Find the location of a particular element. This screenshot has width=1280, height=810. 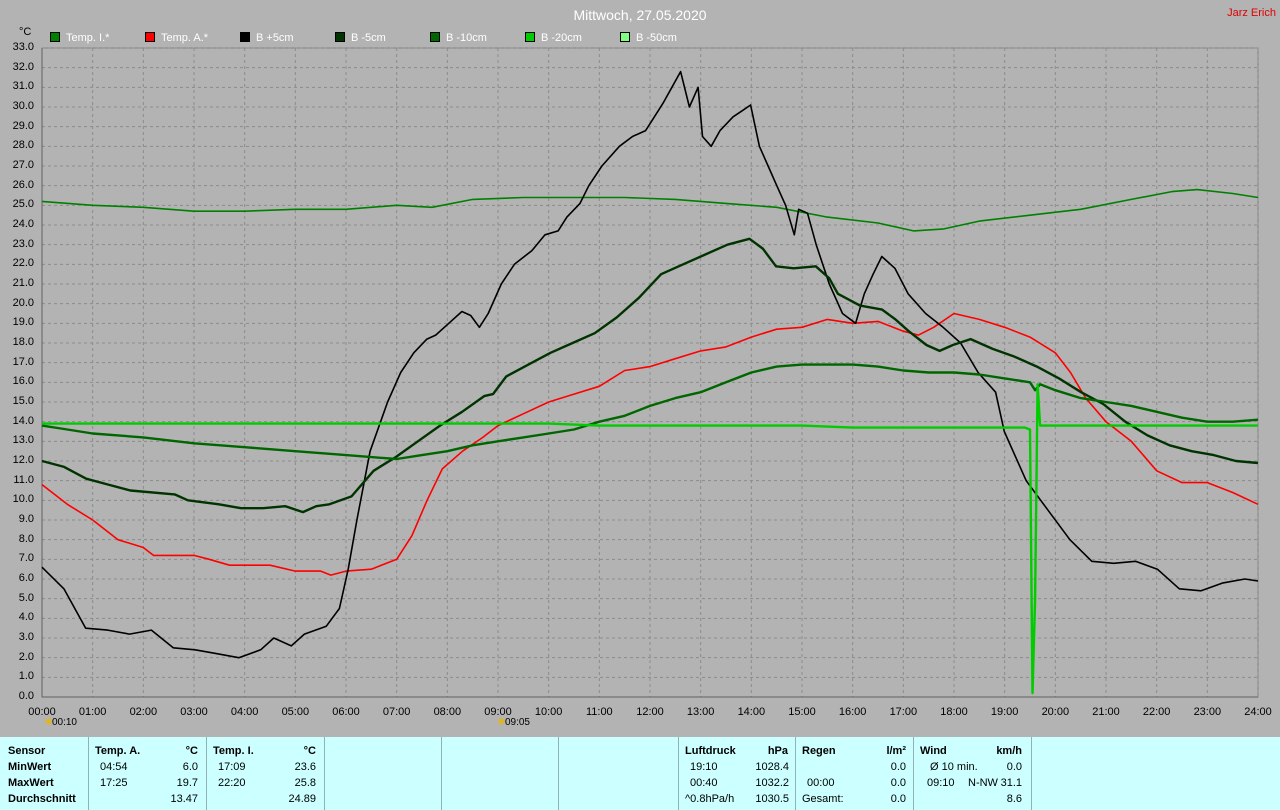

x-tick-label: 05:00 is located at coordinates (295, 712).